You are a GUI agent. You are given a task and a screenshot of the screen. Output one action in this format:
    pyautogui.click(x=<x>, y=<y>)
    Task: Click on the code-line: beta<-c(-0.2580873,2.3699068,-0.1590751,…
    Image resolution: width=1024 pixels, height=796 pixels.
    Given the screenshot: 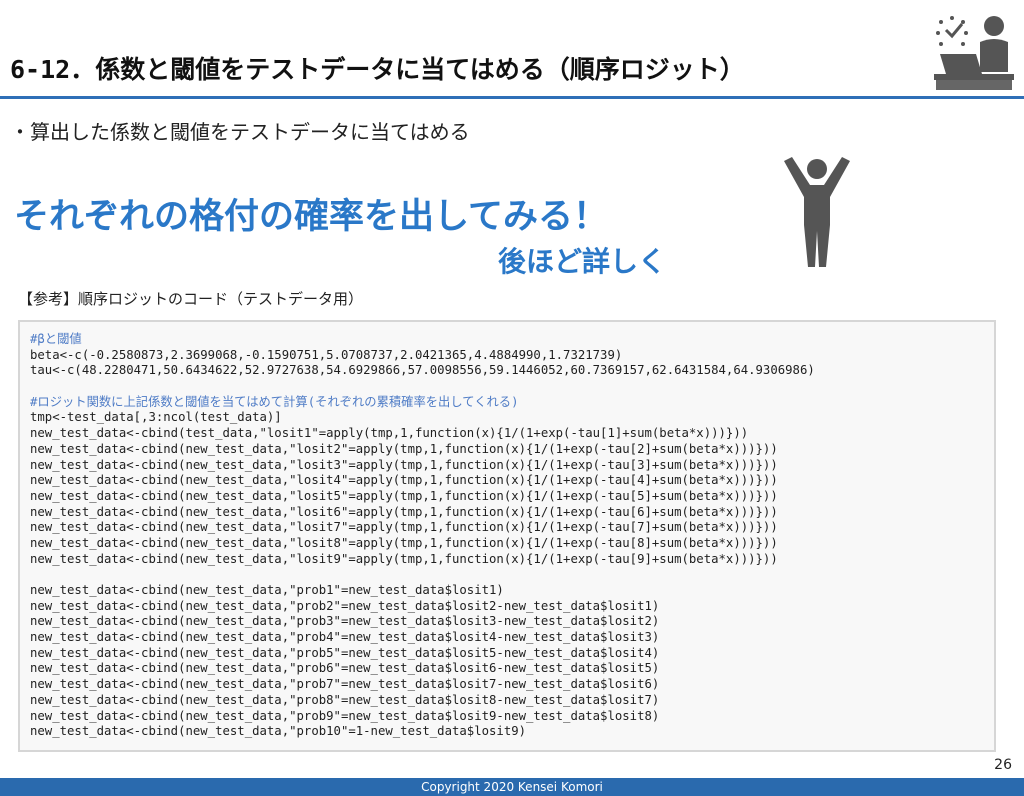 What is the action you would take?
    pyautogui.click(x=326, y=354)
    